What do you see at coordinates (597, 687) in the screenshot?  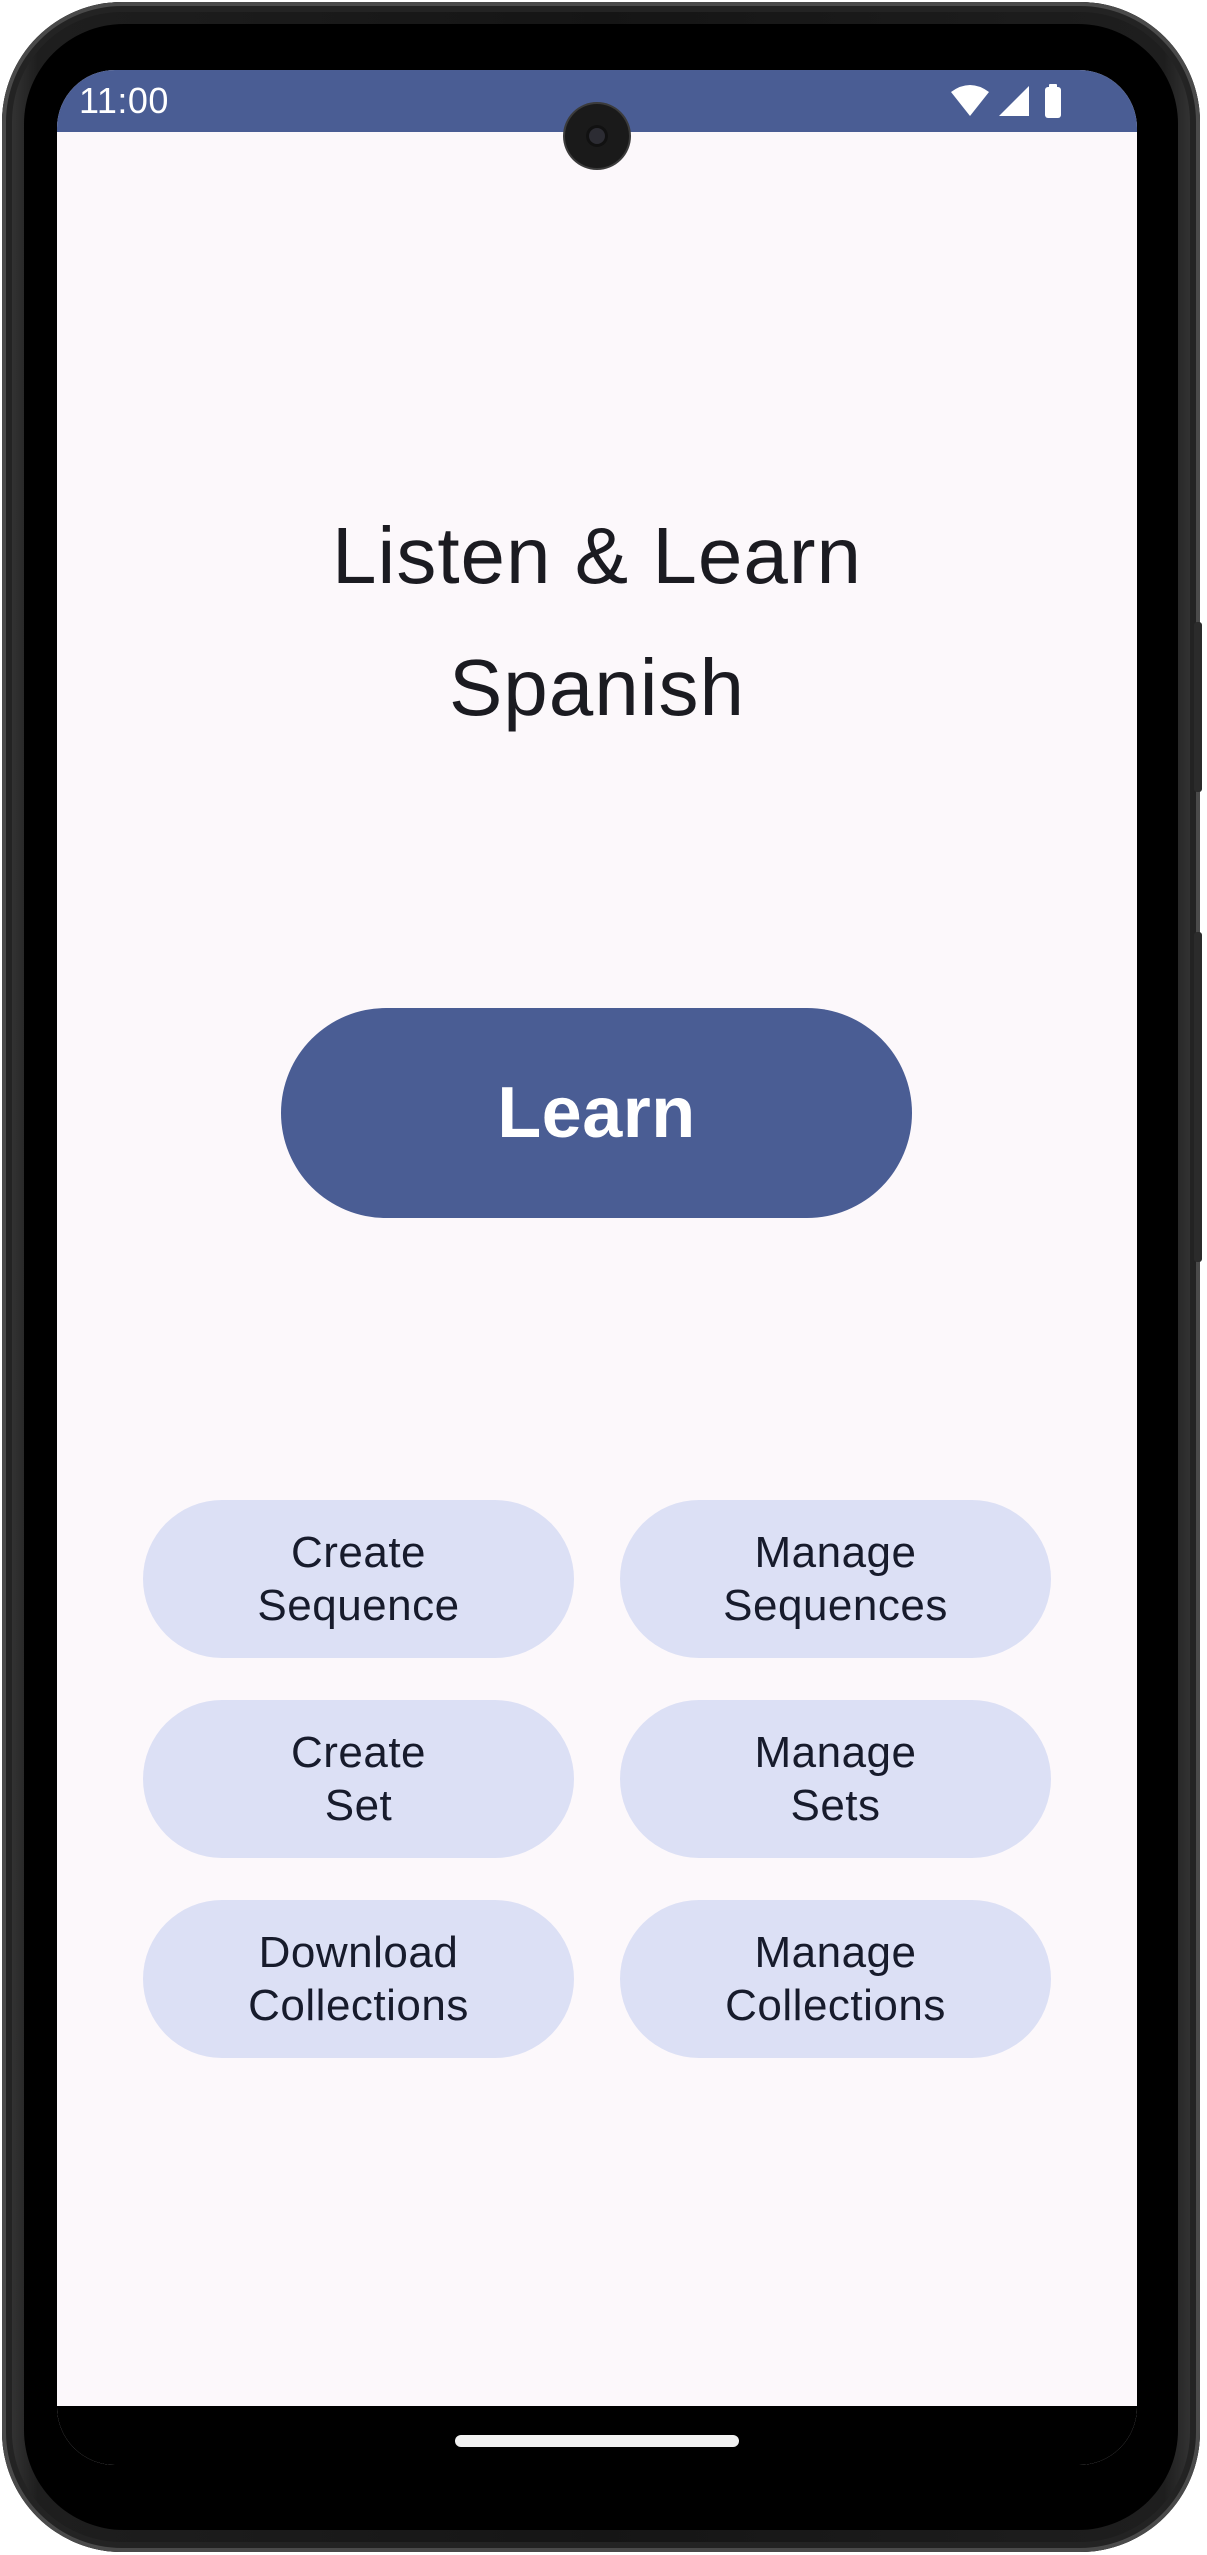 I see `app-title-line2: Spanish` at bounding box center [597, 687].